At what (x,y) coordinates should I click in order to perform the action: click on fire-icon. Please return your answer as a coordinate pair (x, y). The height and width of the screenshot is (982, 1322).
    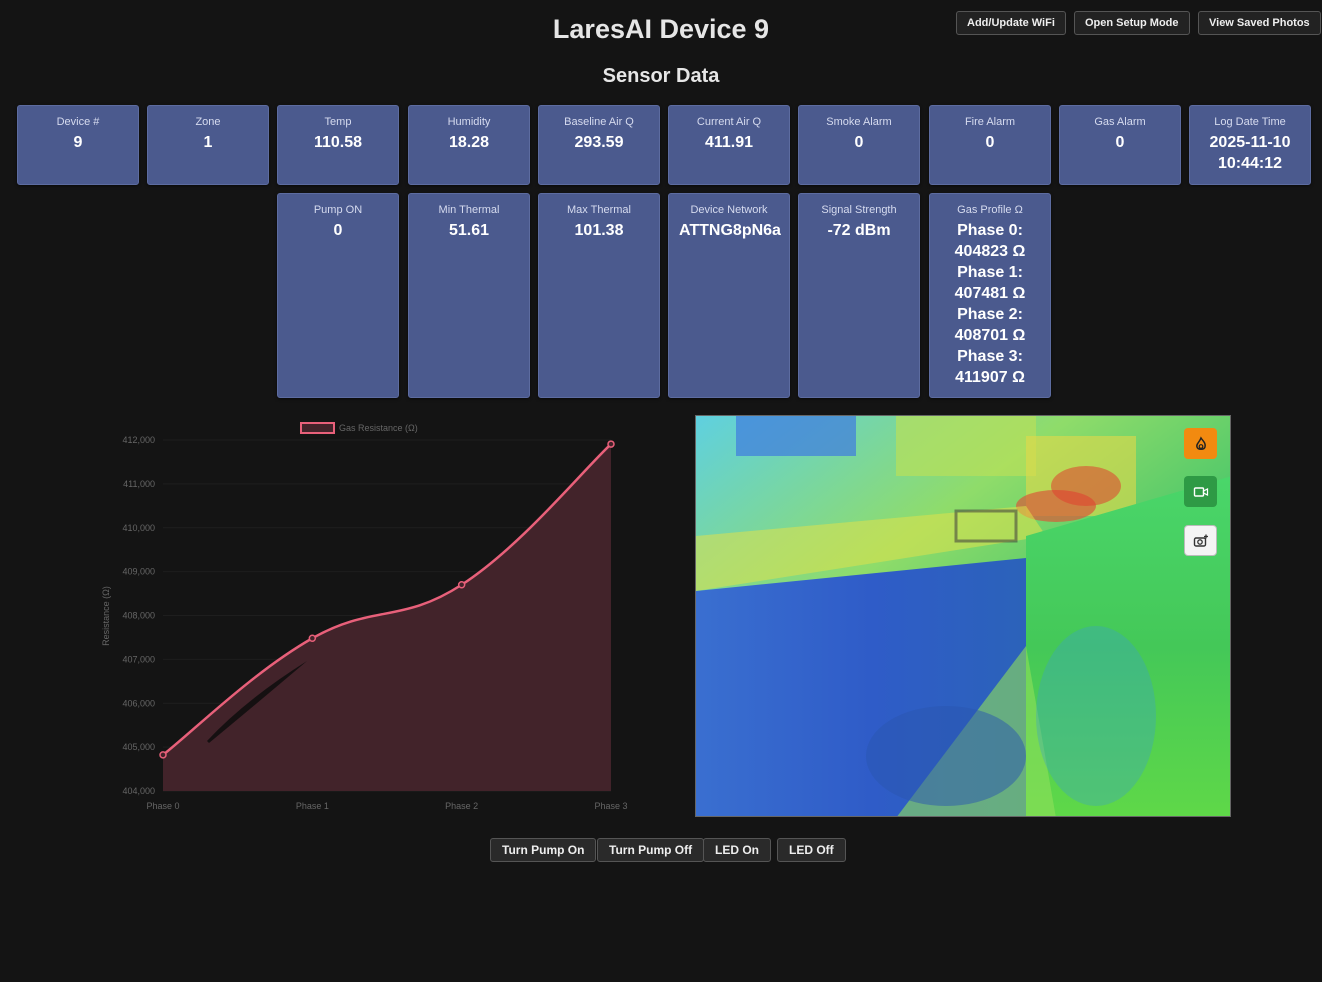
    Looking at the image, I should click on (1200, 442).